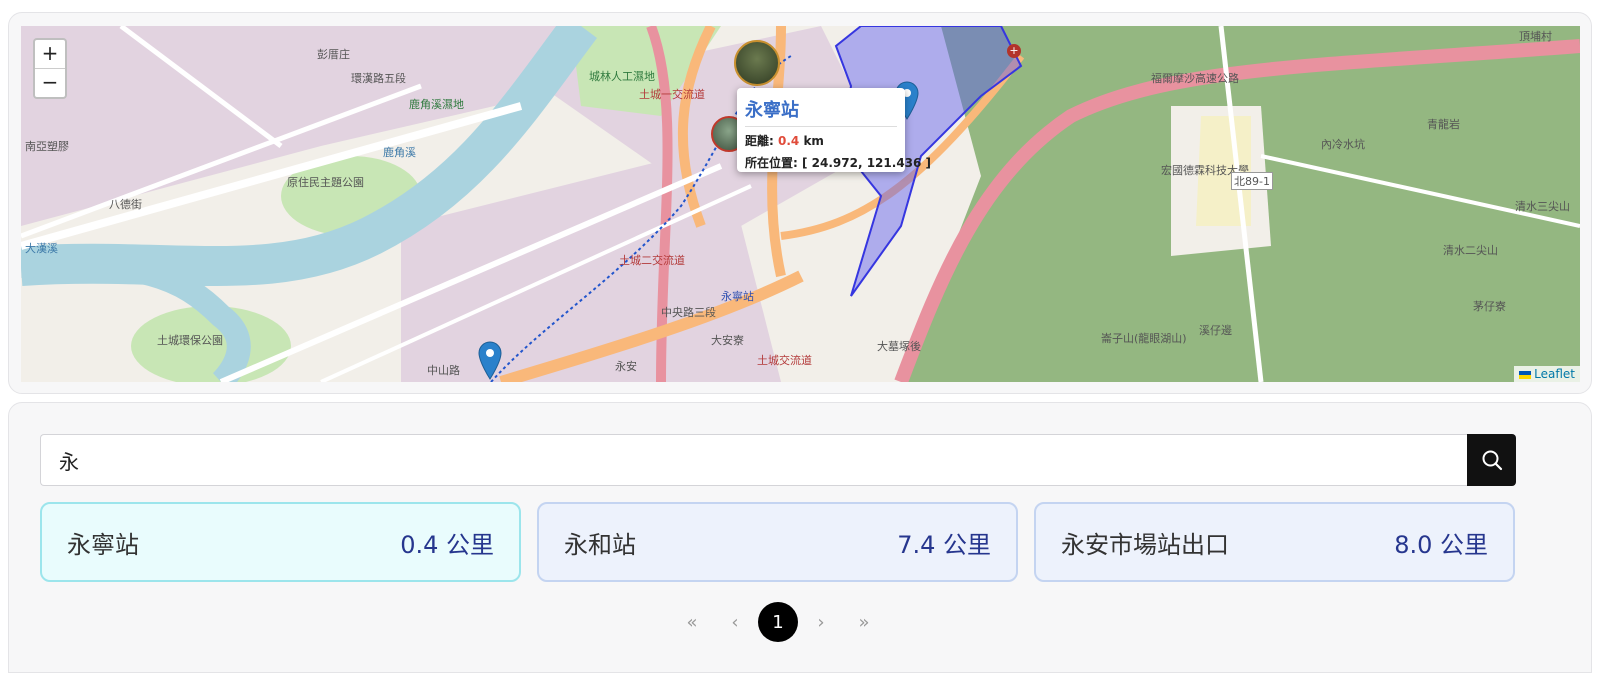 Image resolution: width=1614 pixels, height=673 pixels. I want to click on popup-distance: 距離: 0.4 km, so click(821, 140).